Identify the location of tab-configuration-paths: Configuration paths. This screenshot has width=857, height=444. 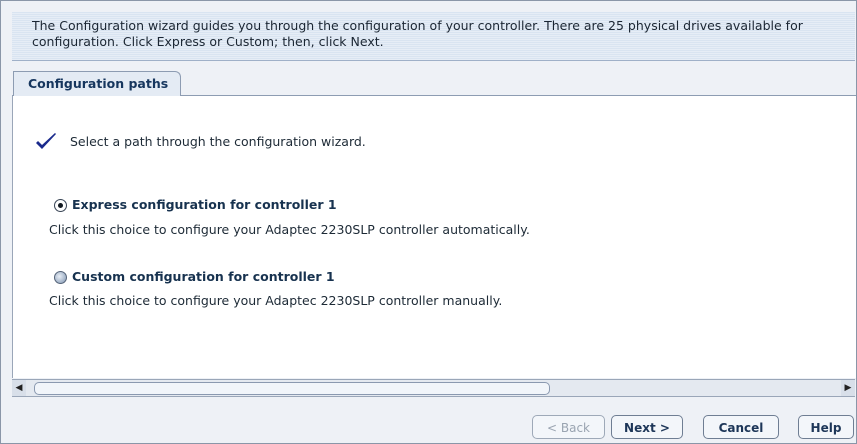
(97, 83).